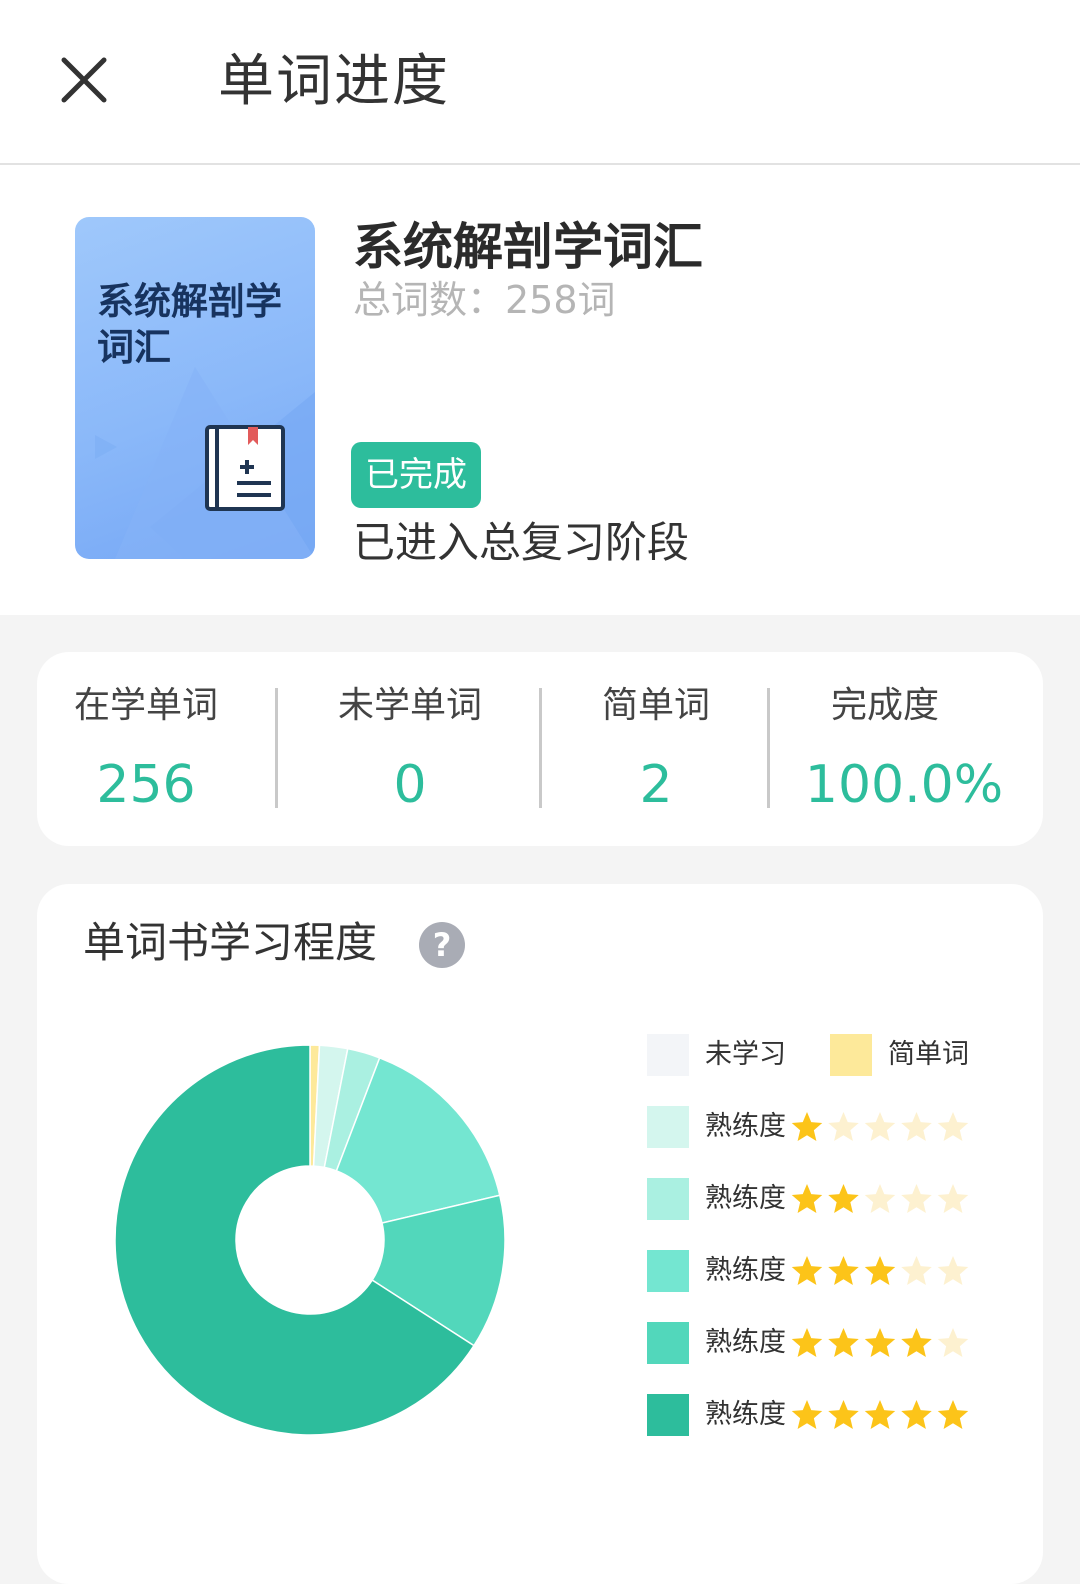 The width and height of the screenshot is (1080, 1584). Describe the element at coordinates (145, 705) in the screenshot. I see `stat-label: 在学单词` at that location.